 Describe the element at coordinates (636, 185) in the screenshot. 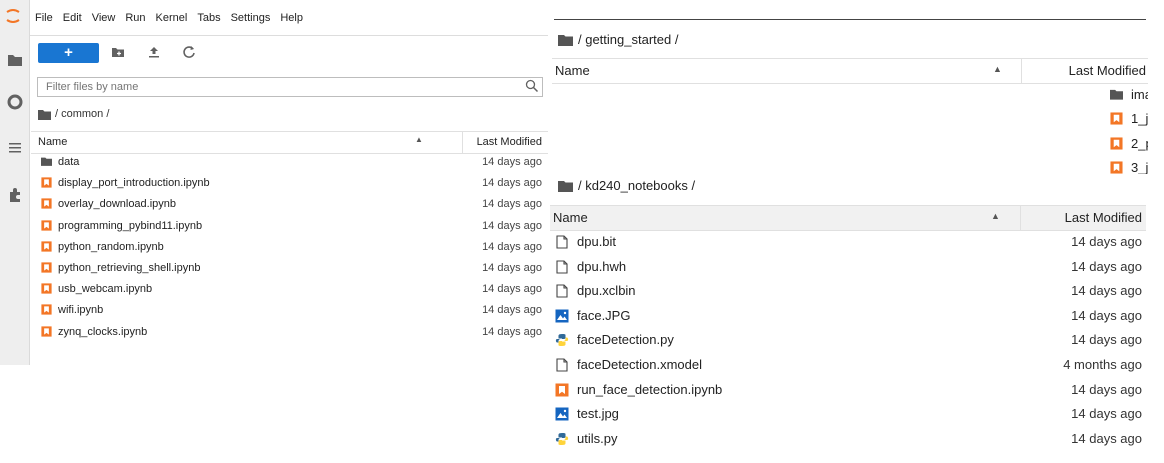

I see `breadcrumb-path: / kd240_notebooks /` at that location.